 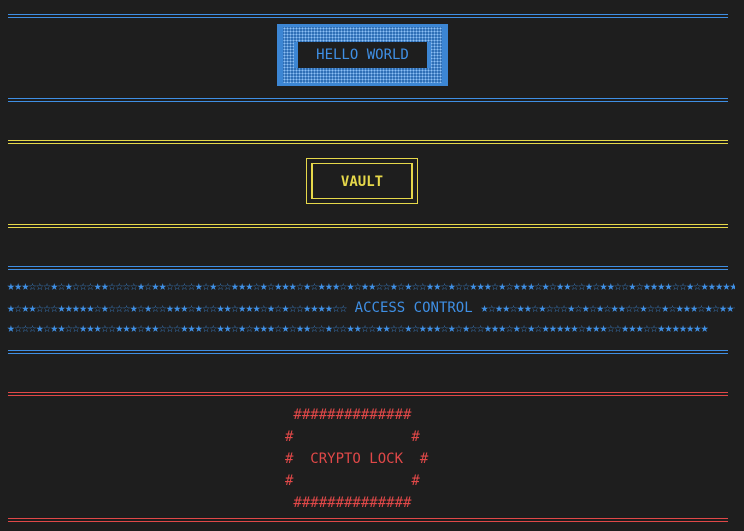 I want to click on hash-line-lower: # #, so click(x=352, y=481).